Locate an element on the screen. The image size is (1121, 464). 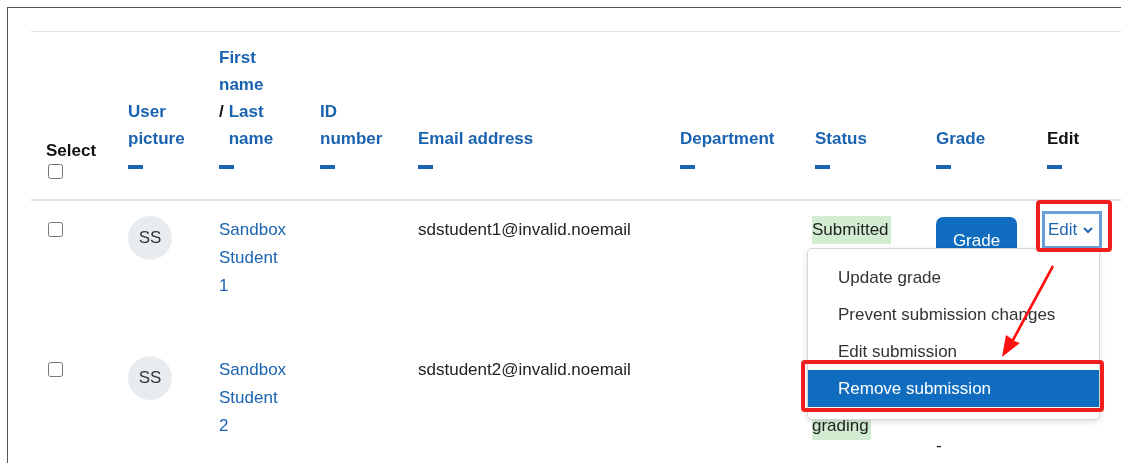
menu-item: Update grade is located at coordinates (953, 277).